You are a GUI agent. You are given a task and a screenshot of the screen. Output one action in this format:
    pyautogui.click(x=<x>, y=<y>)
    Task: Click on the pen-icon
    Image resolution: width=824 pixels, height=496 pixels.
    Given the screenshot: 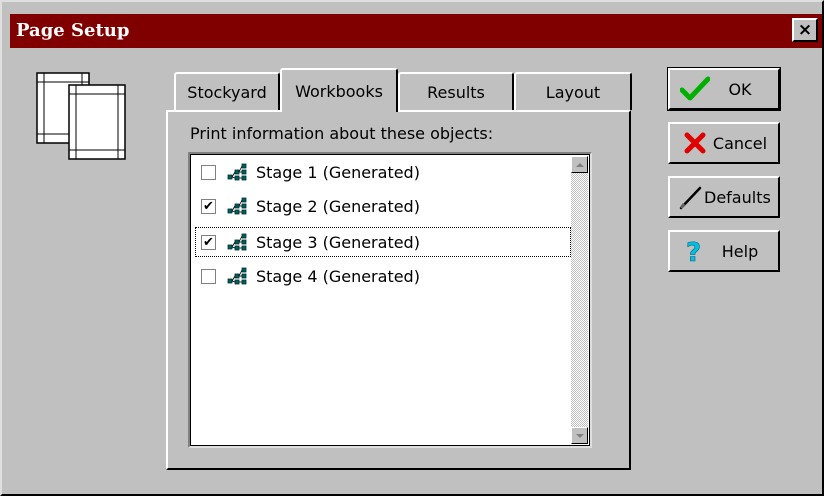 What is the action you would take?
    pyautogui.click(x=691, y=197)
    